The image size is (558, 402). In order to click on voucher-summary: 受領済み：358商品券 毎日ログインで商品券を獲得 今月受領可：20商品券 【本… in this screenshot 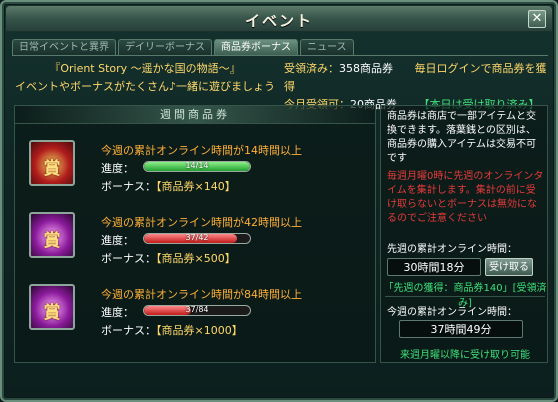, I will do `click(416, 85)`.